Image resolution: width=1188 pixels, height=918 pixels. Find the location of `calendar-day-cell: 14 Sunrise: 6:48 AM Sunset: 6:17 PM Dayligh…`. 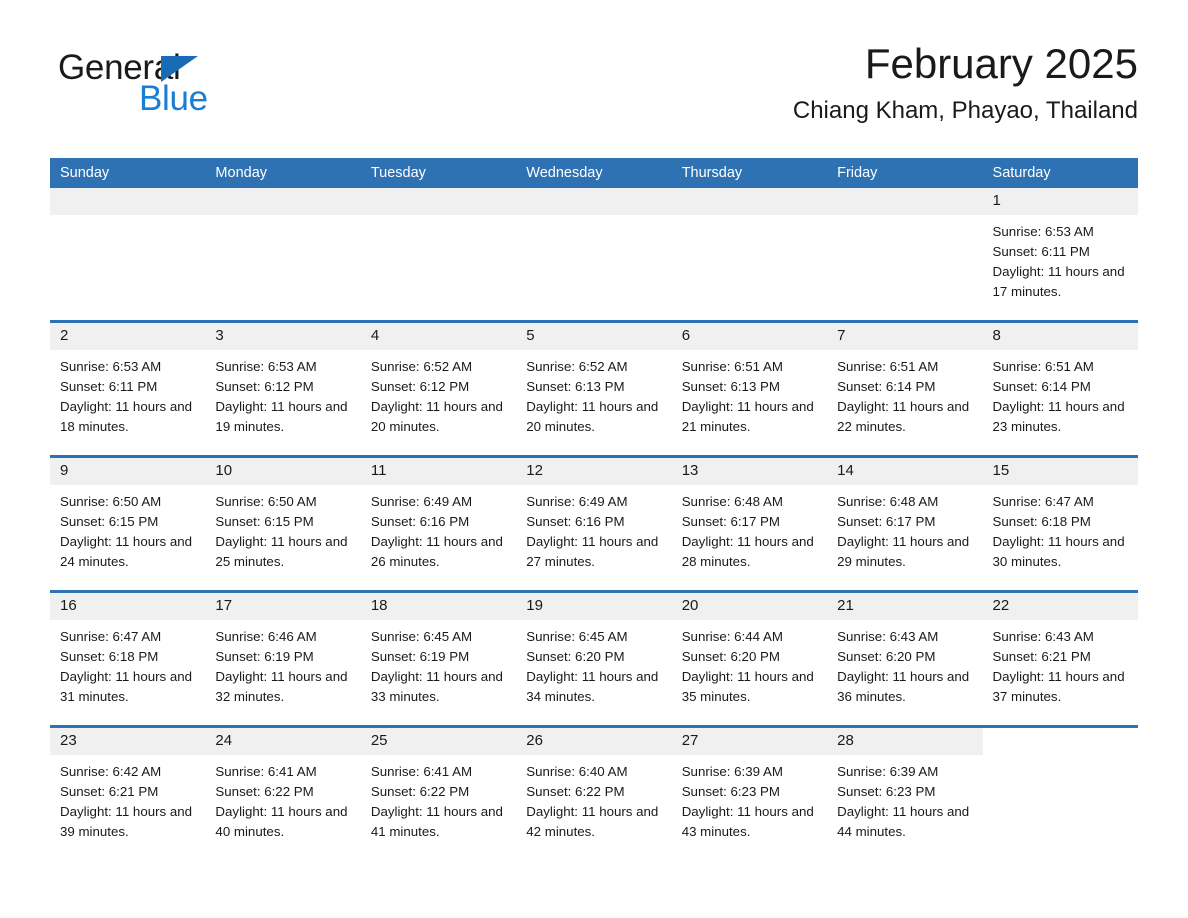

calendar-day-cell: 14 Sunrise: 6:48 AM Sunset: 6:17 PM Dayligh… is located at coordinates (905, 524).